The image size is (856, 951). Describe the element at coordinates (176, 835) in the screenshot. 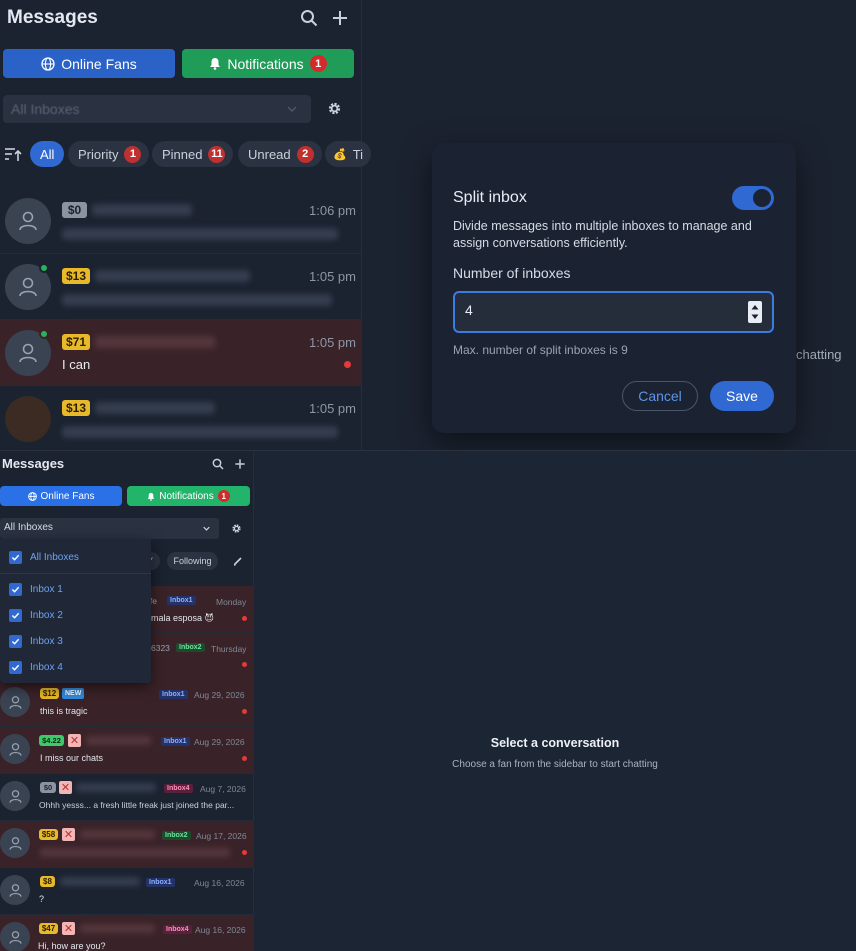

I see `inbox-badge: Inbox2` at that location.